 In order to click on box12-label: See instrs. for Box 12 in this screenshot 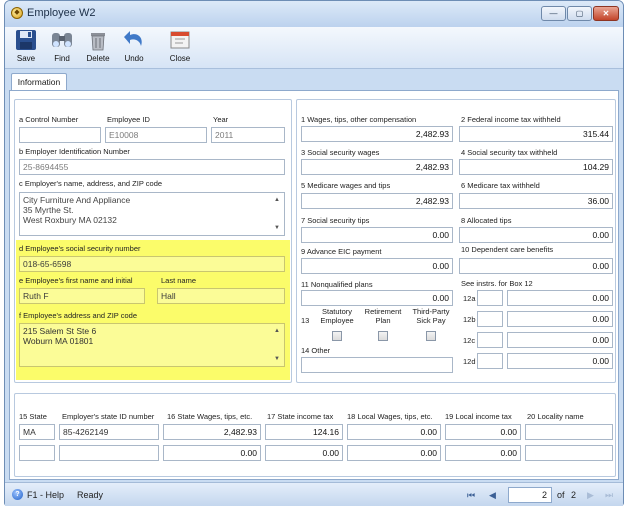, I will do `click(497, 283)`.